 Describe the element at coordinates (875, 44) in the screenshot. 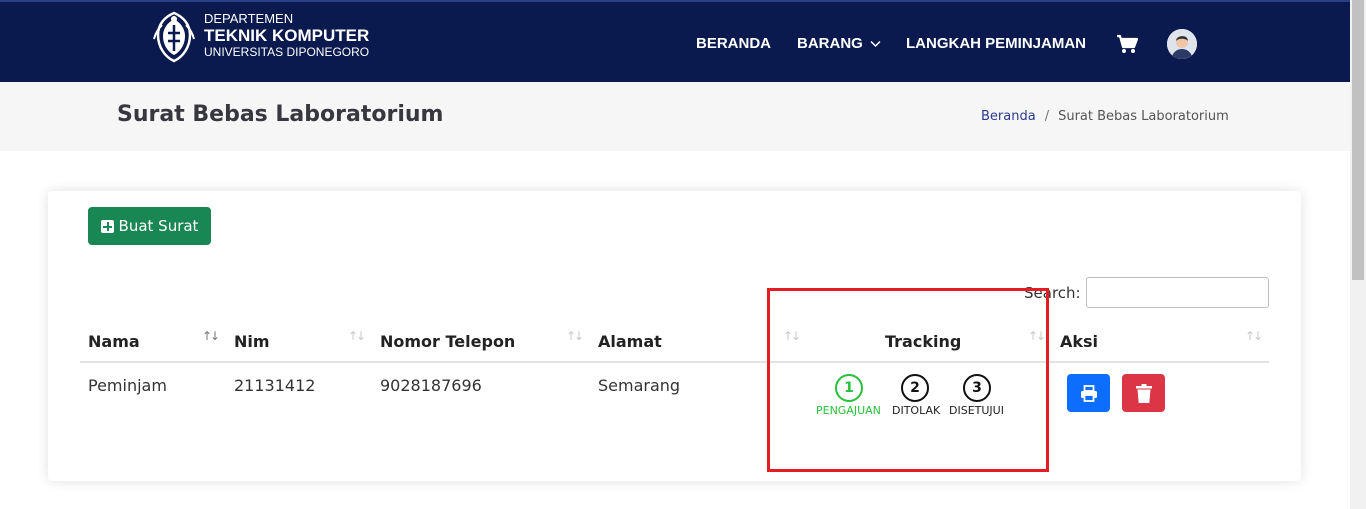

I see `chevron-down-icon` at that location.